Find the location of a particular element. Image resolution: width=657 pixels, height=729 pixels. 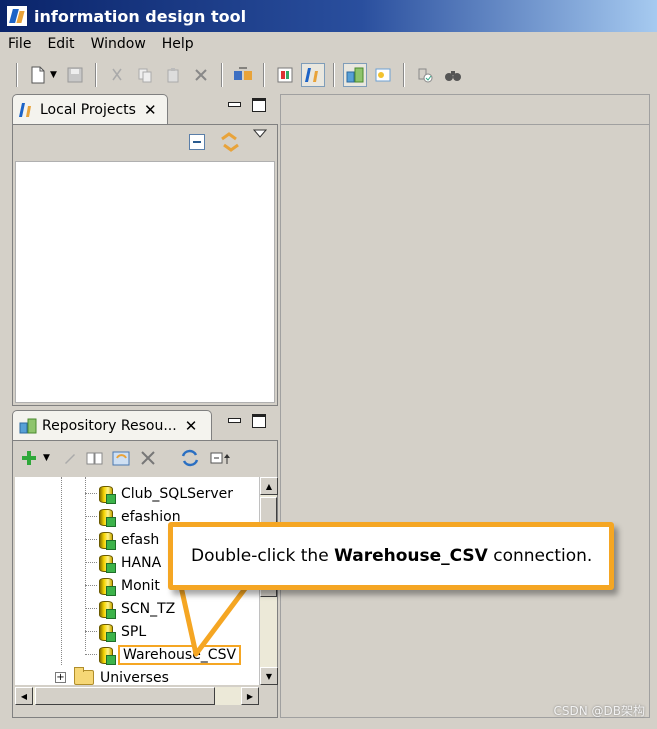

callout-text-bold: Warehouse_CSV is located at coordinates (411, 556).